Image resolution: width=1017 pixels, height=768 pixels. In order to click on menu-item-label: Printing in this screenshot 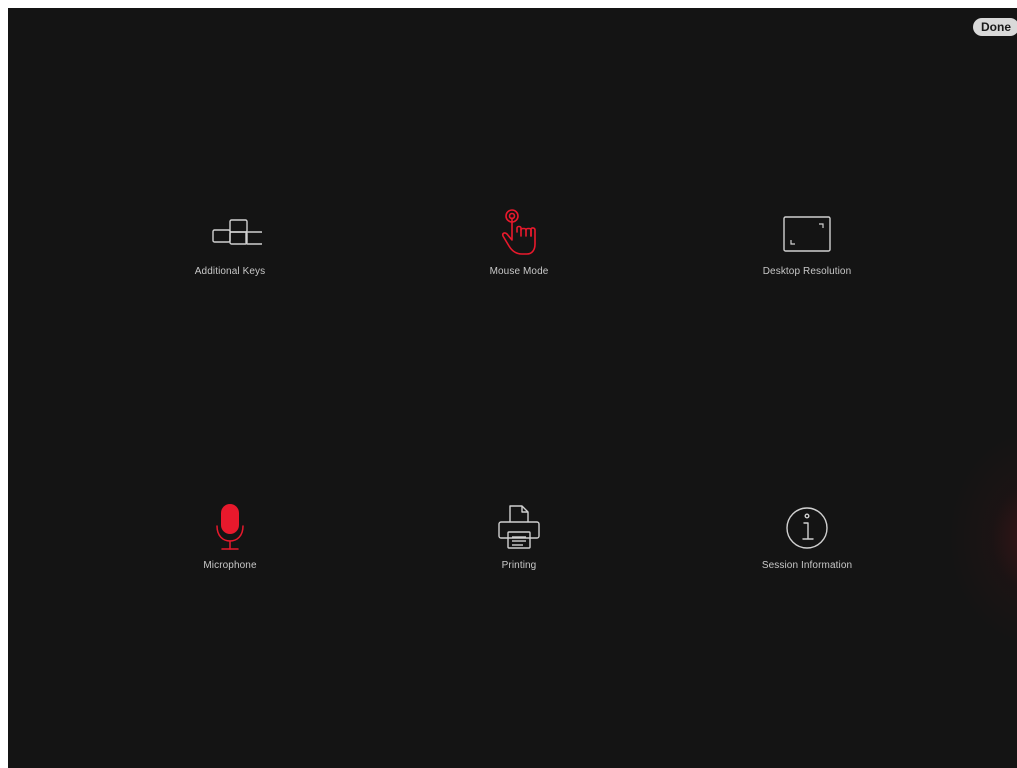, I will do `click(519, 565)`.